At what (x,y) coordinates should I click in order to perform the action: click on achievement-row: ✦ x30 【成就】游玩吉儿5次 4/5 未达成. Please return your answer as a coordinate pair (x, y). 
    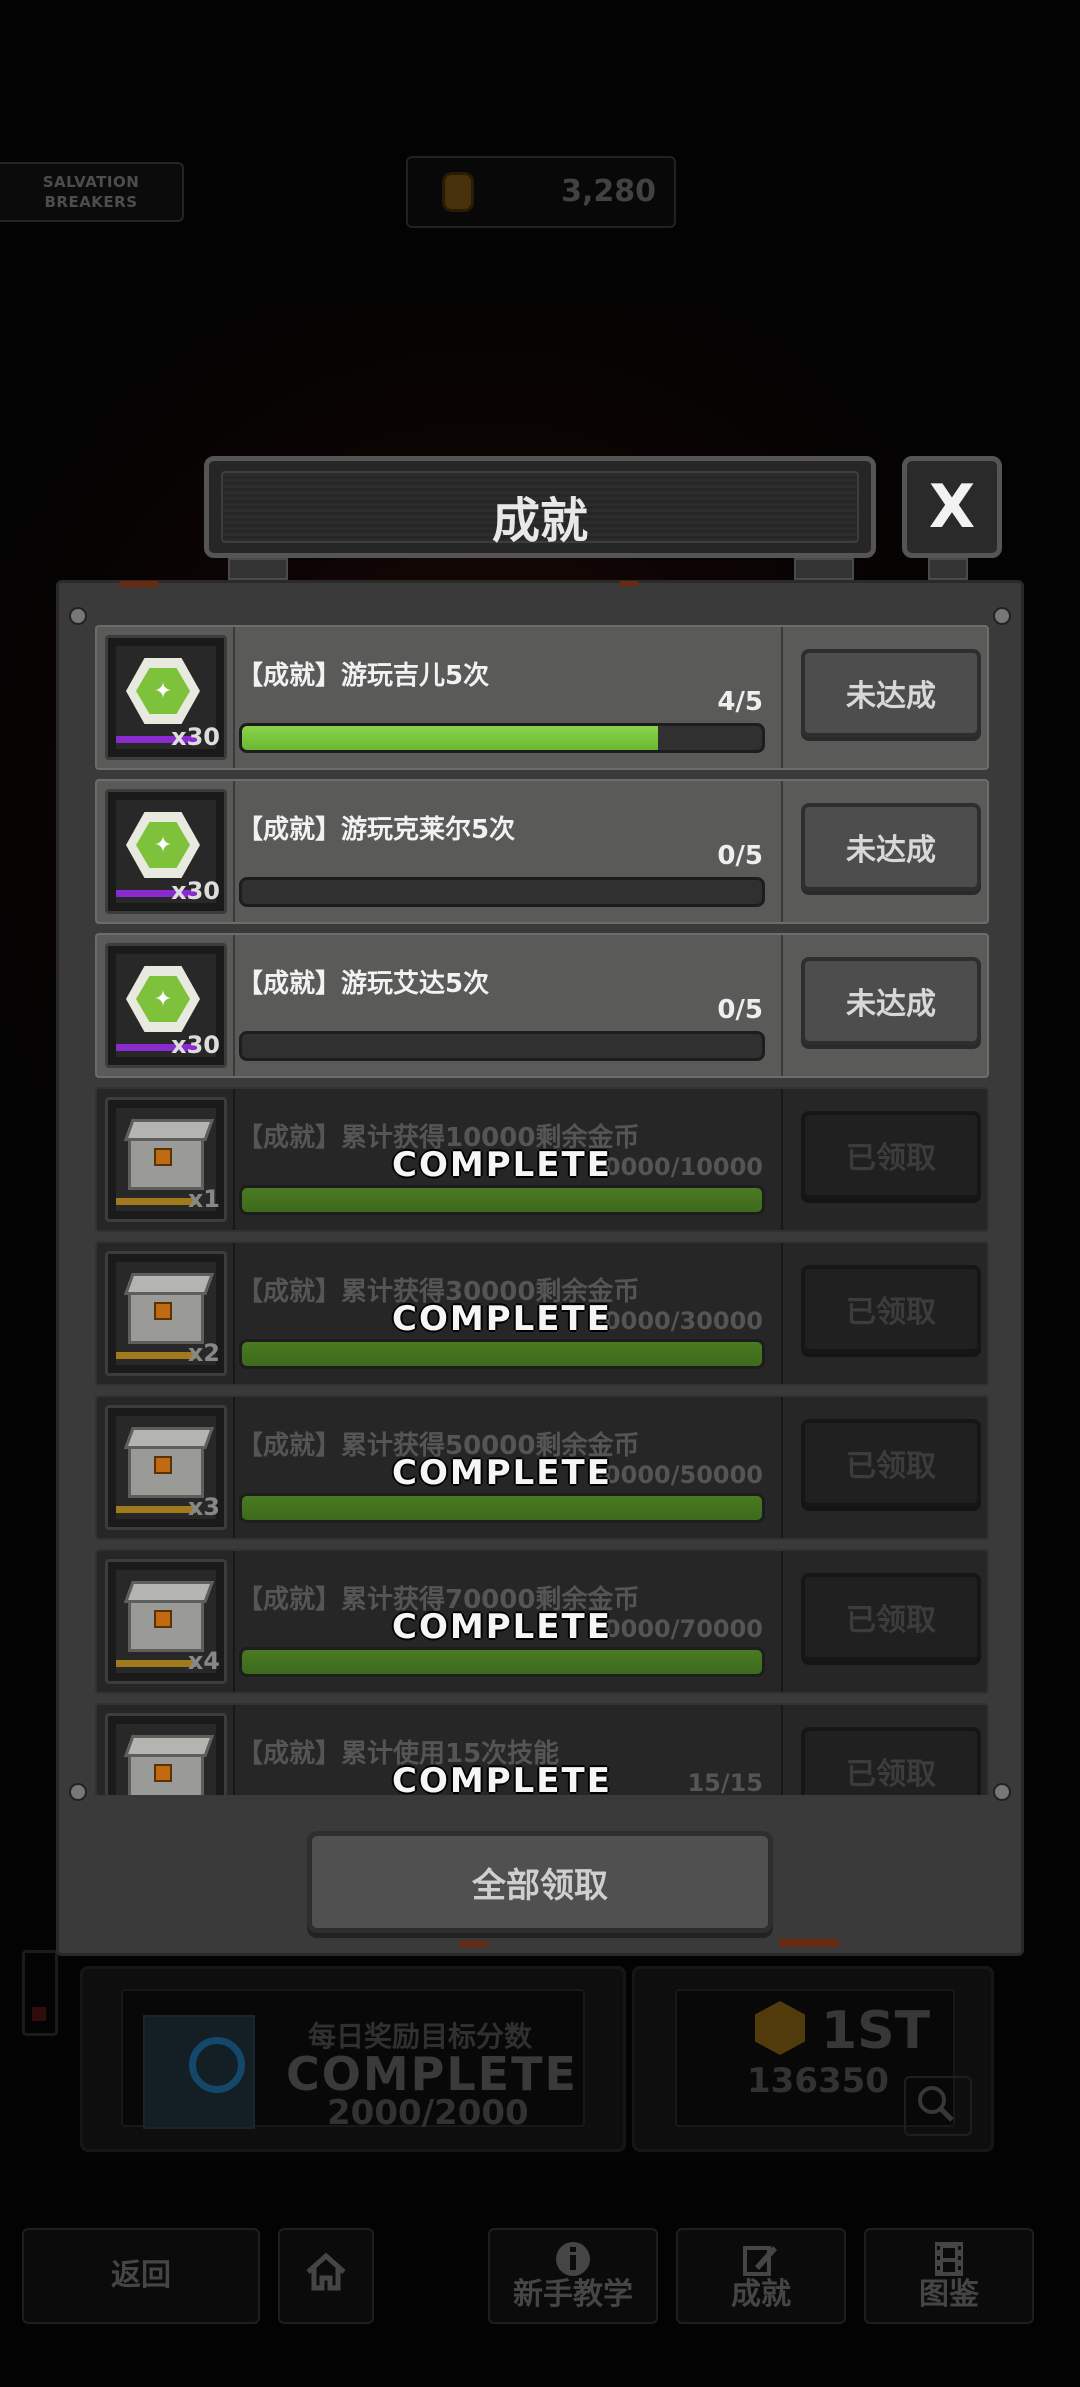
    Looking at the image, I should click on (542, 697).